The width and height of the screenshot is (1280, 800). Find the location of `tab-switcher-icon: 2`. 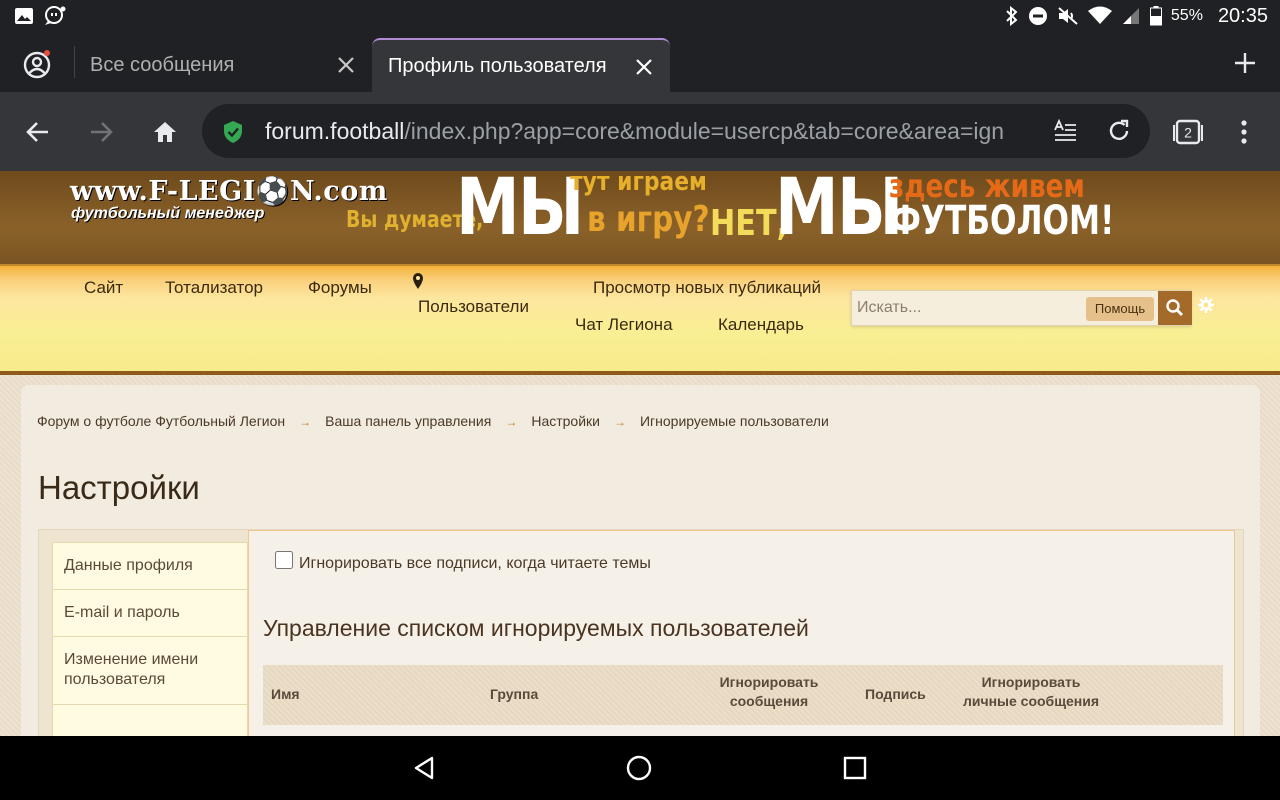

tab-switcher-icon: 2 is located at coordinates (1188, 132).